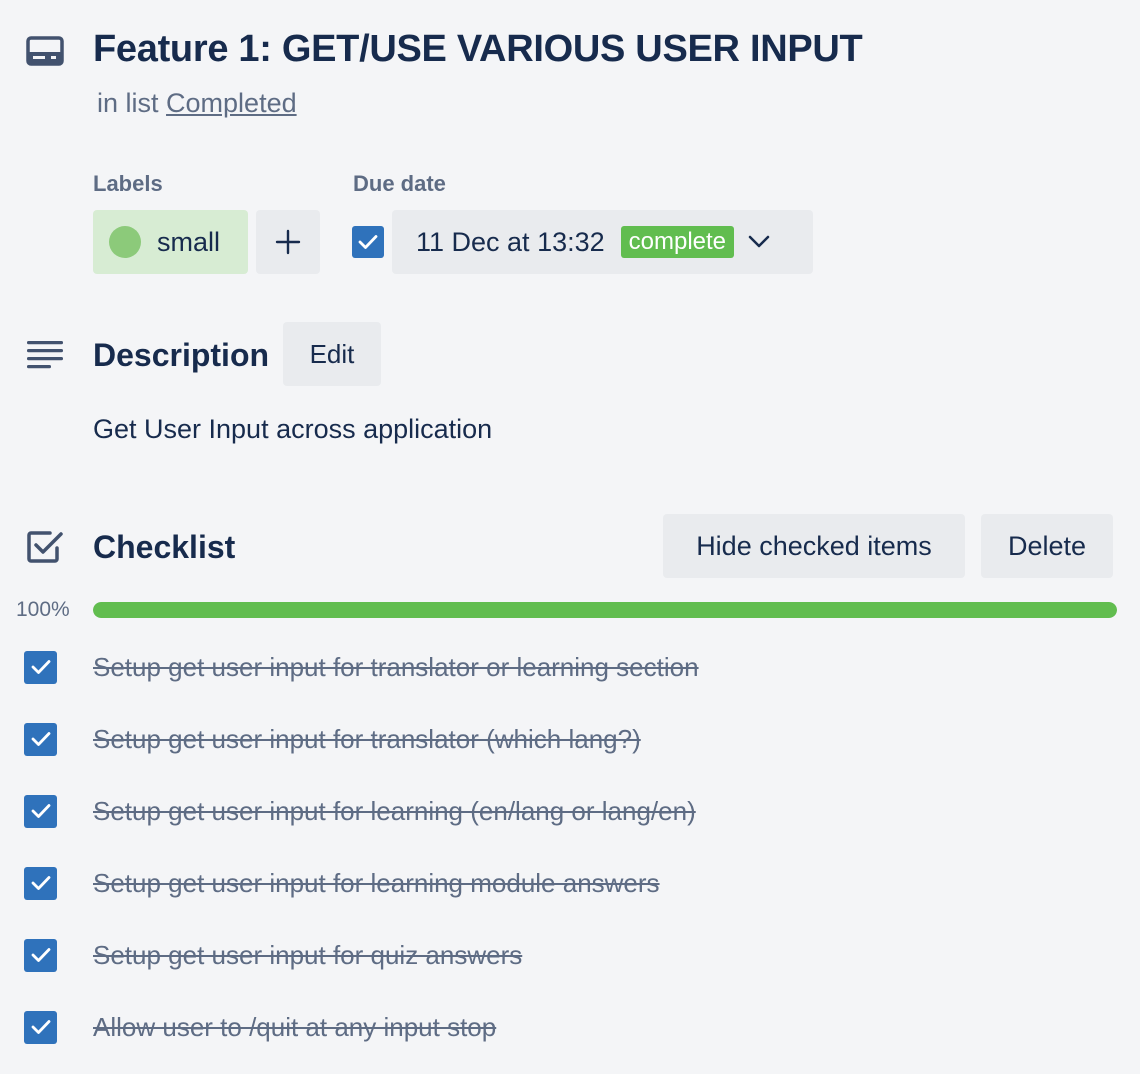  Describe the element at coordinates (45, 355) in the screenshot. I see `description-icon` at that location.